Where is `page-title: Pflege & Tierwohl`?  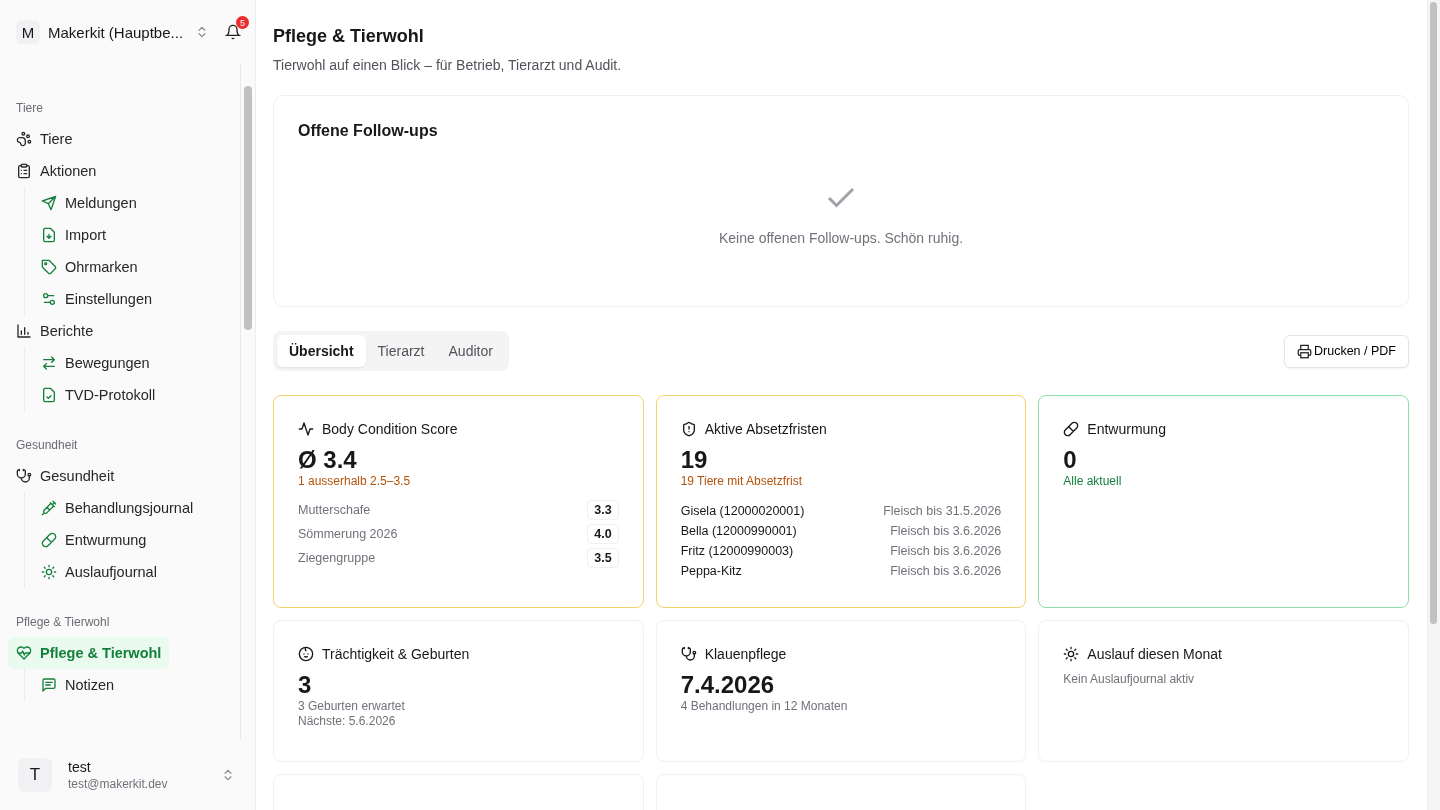 page-title: Pflege & Tierwohl is located at coordinates (349, 36).